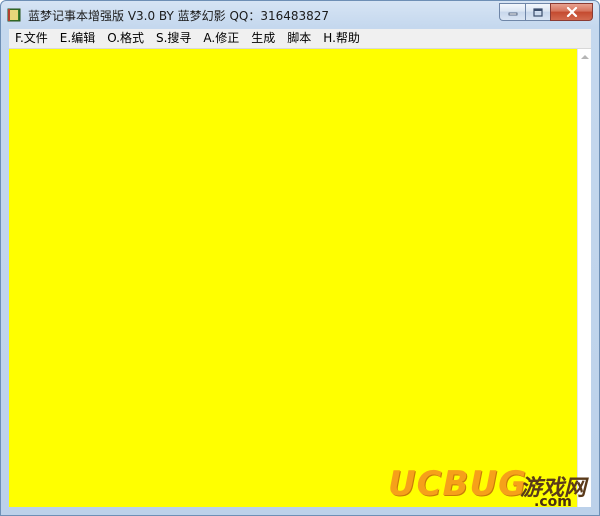 Image resolution: width=600 pixels, height=516 pixels. Describe the element at coordinates (263, 38) in the screenshot. I see `menu-generate: 生成` at that location.